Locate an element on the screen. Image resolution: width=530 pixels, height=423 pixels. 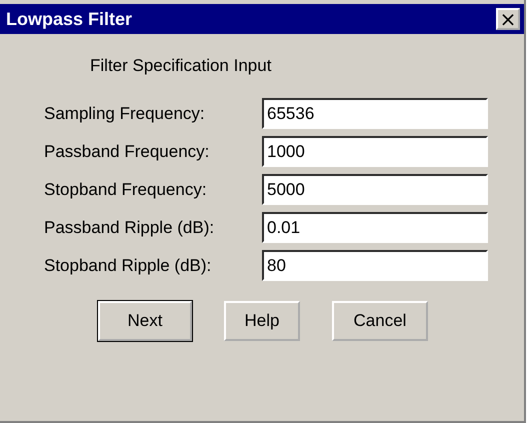
input-field: 0.01 is located at coordinates (375, 227).